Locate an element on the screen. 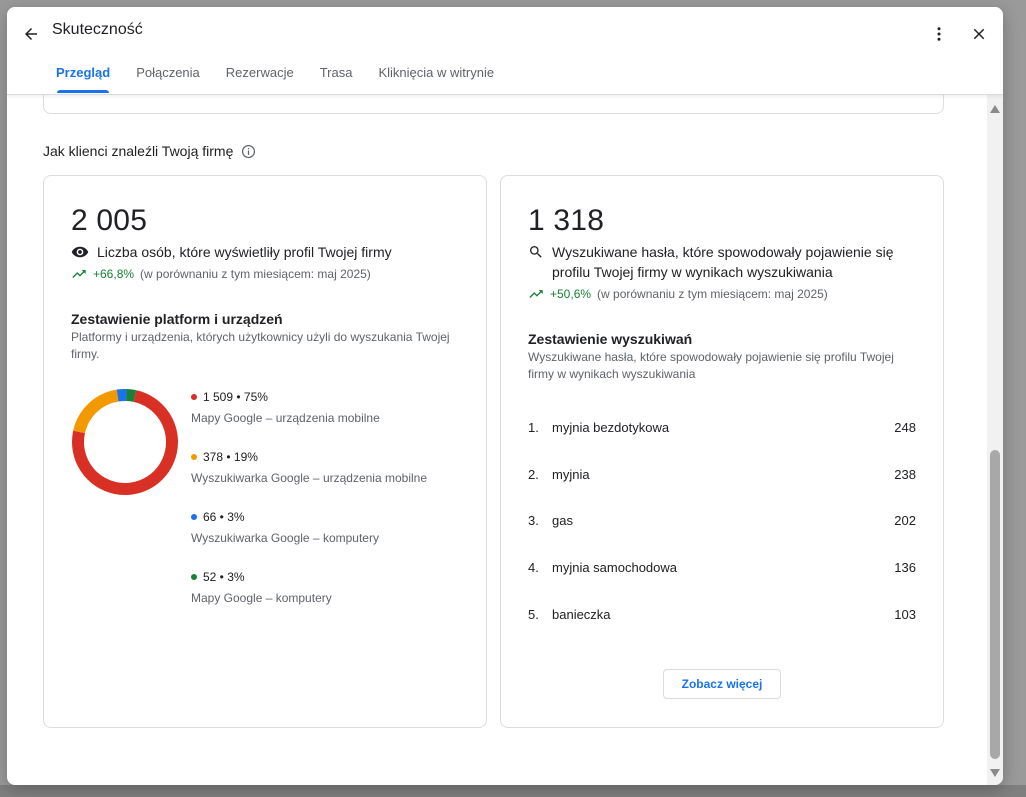  searches-total: 1 318 is located at coordinates (566, 220).